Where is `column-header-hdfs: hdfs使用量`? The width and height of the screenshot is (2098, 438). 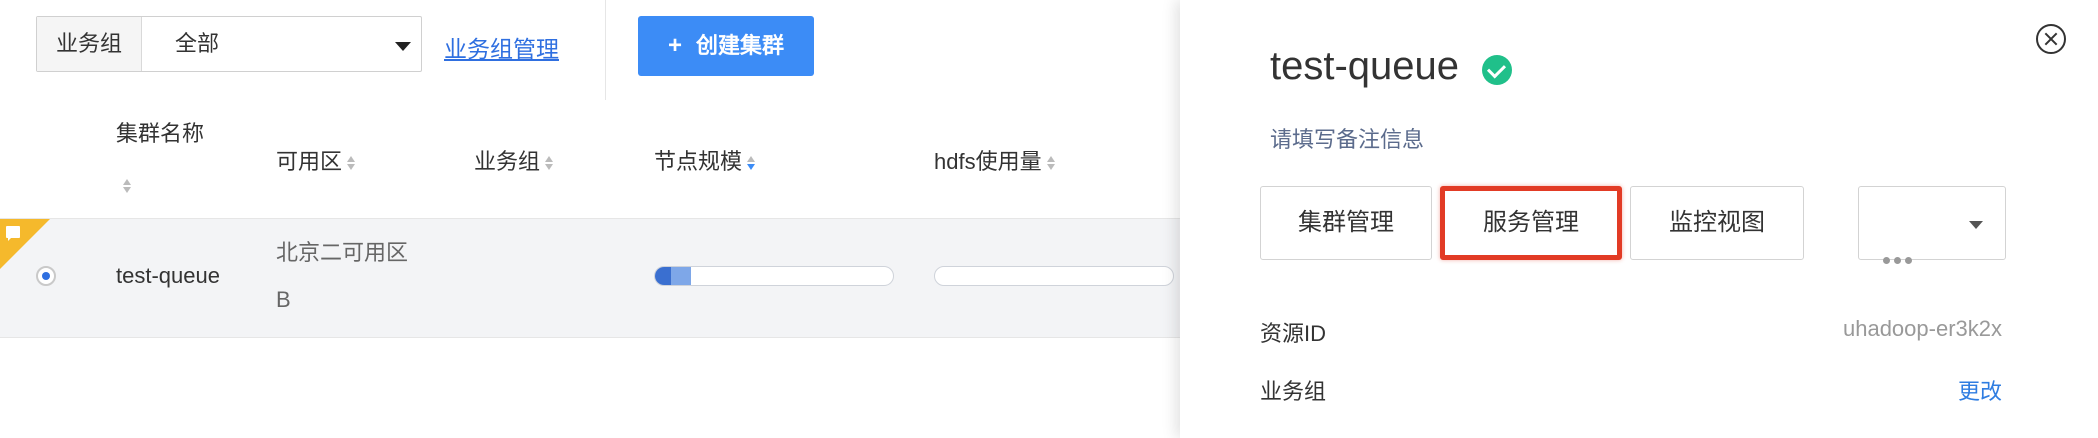 column-header-hdfs: hdfs使用量 is located at coordinates (995, 160).